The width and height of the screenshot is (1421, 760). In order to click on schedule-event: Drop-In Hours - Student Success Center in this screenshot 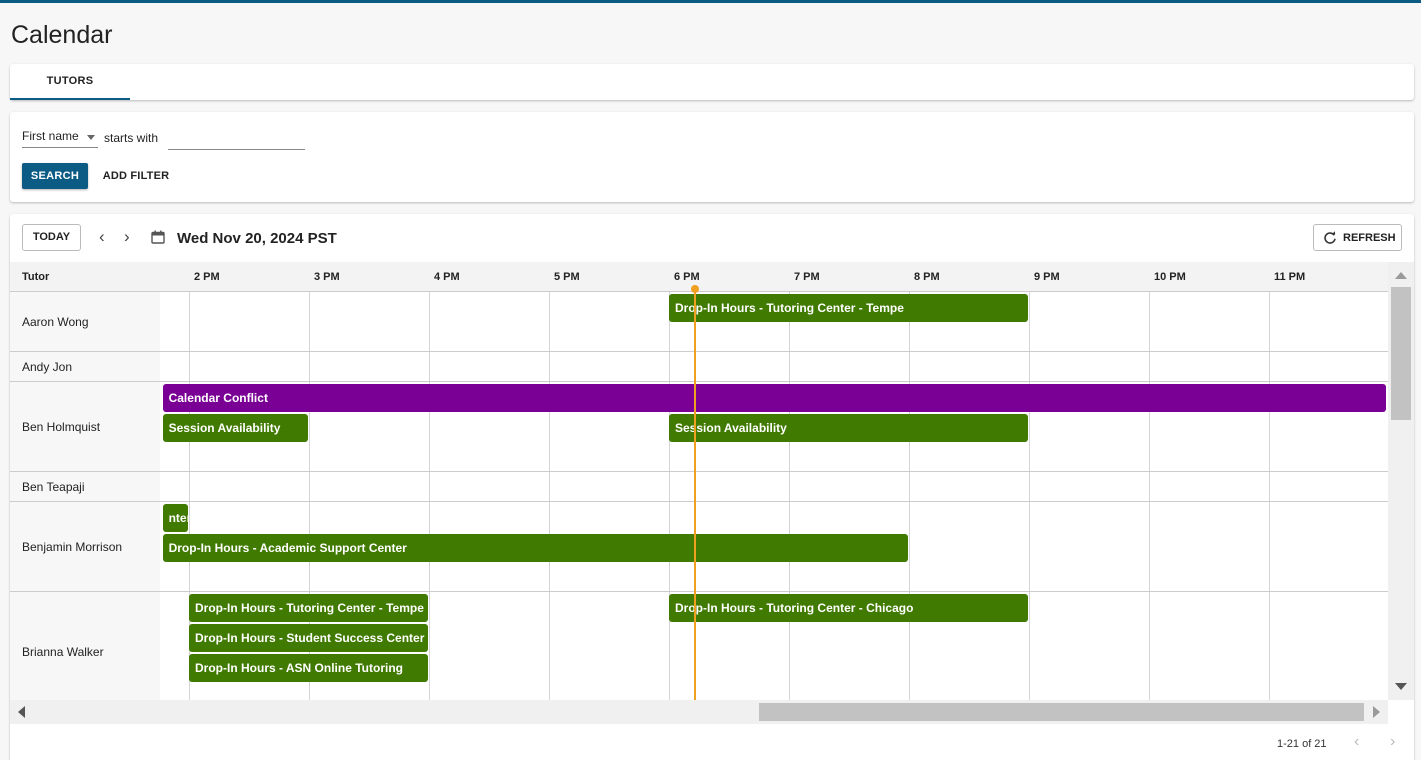, I will do `click(308, 638)`.